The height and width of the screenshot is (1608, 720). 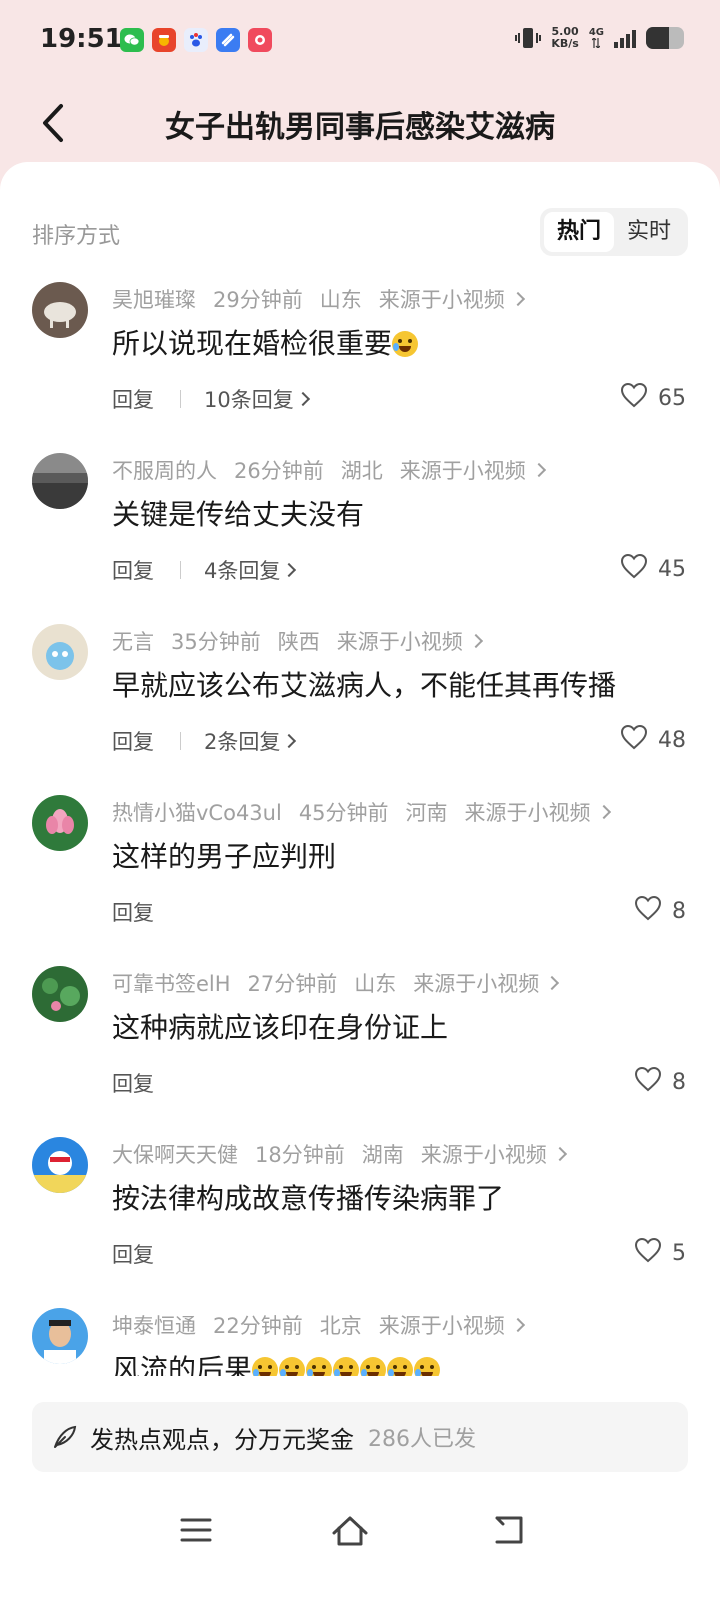 I want to click on username: 坤泰恒通, so click(x=154, y=1325).